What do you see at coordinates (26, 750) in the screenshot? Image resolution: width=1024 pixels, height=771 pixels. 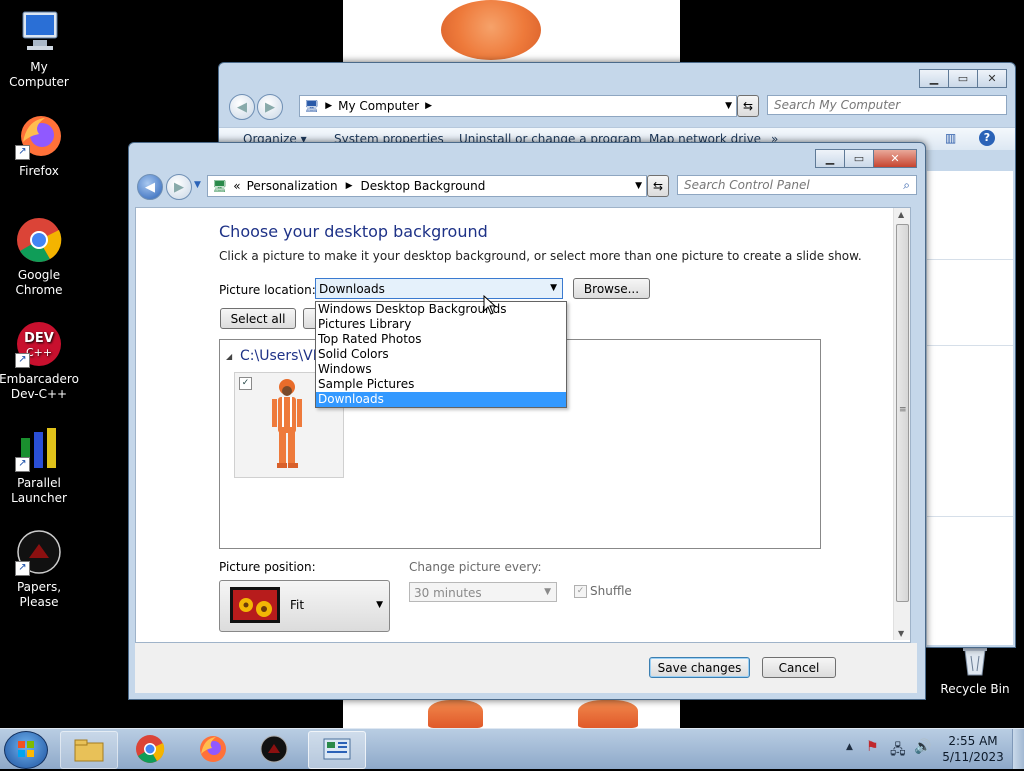 I see `start-button` at bounding box center [26, 750].